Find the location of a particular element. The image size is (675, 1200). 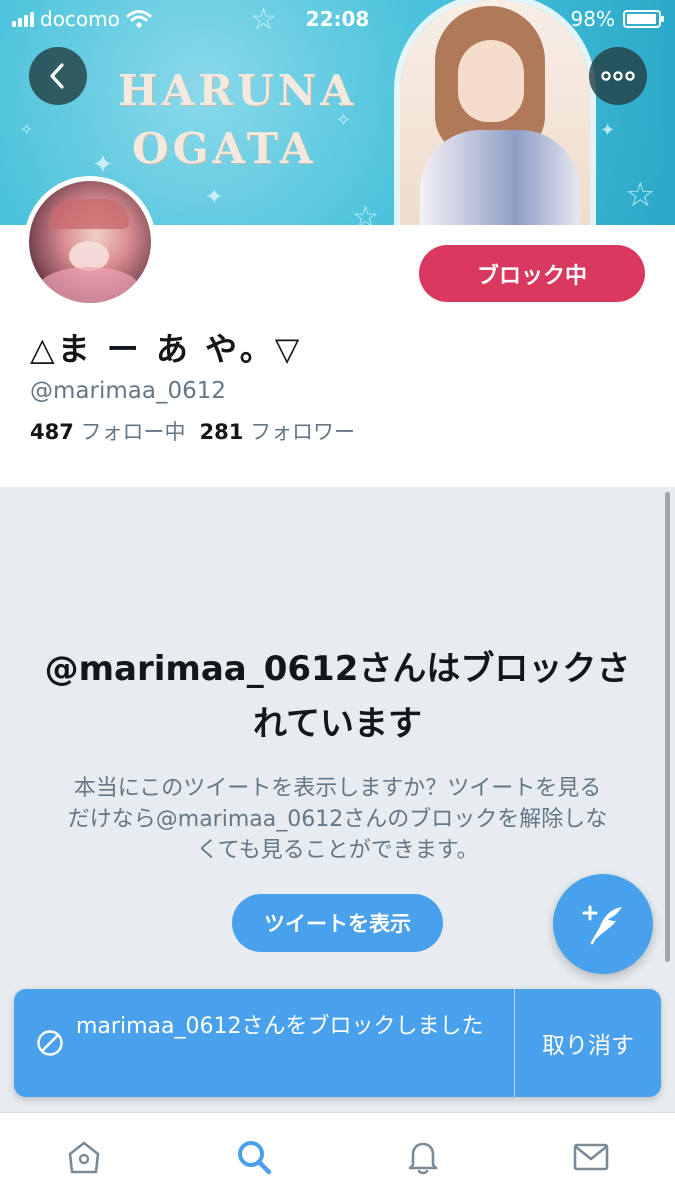

blocked-title: @marimaa_0612さんはブロックされています is located at coordinates (337, 696).